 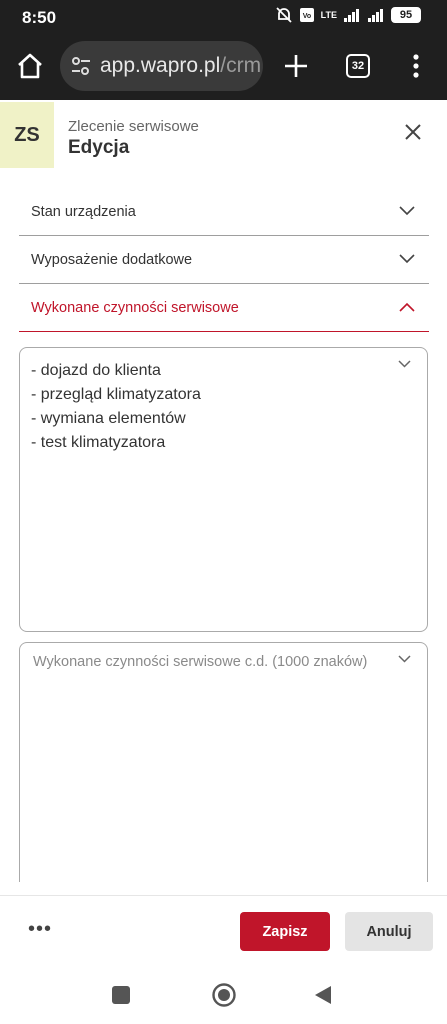 I want to click on system-navigation-bar, so click(x=223, y=994).